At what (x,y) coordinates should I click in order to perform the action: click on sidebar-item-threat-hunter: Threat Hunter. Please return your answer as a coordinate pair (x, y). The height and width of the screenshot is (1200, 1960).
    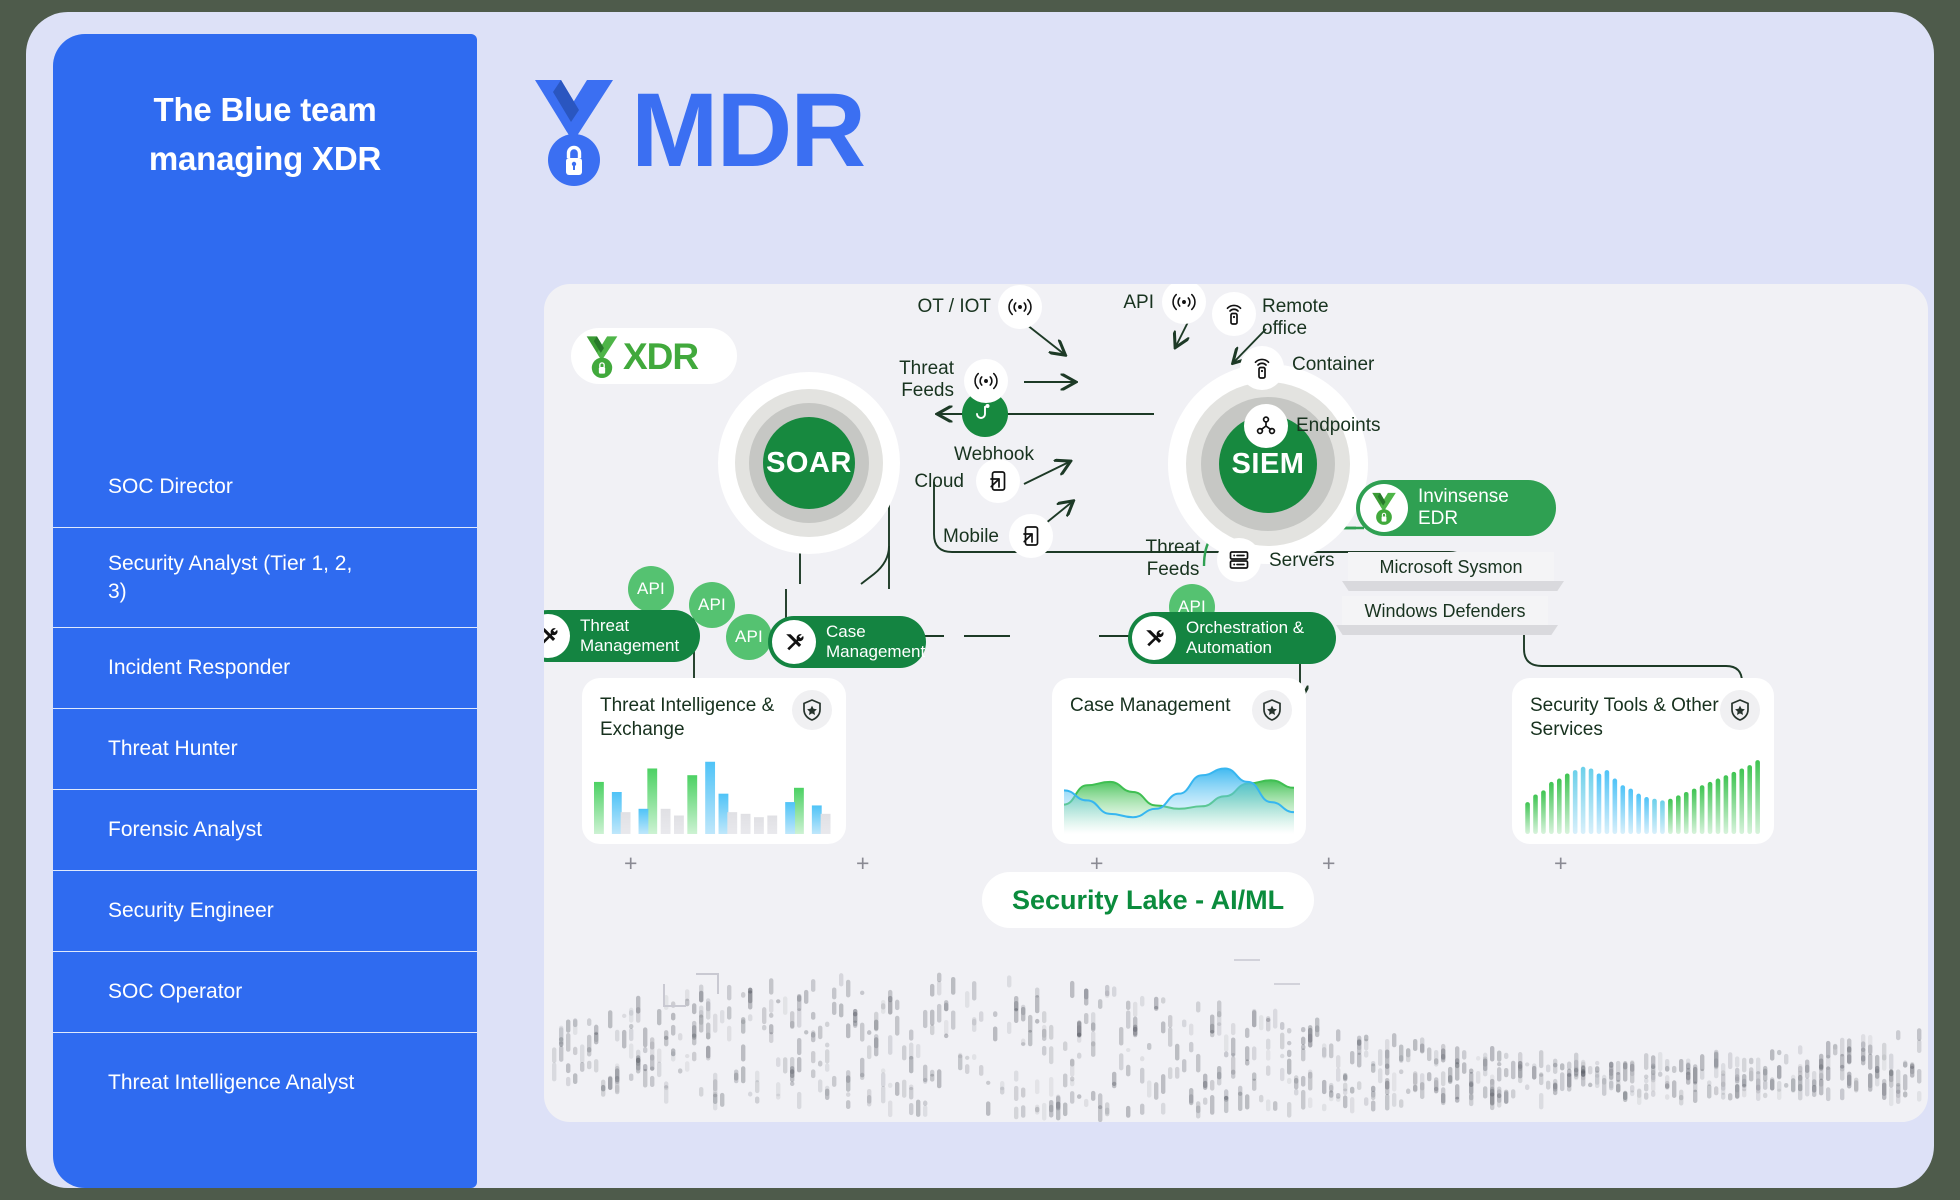
    Looking at the image, I should click on (265, 748).